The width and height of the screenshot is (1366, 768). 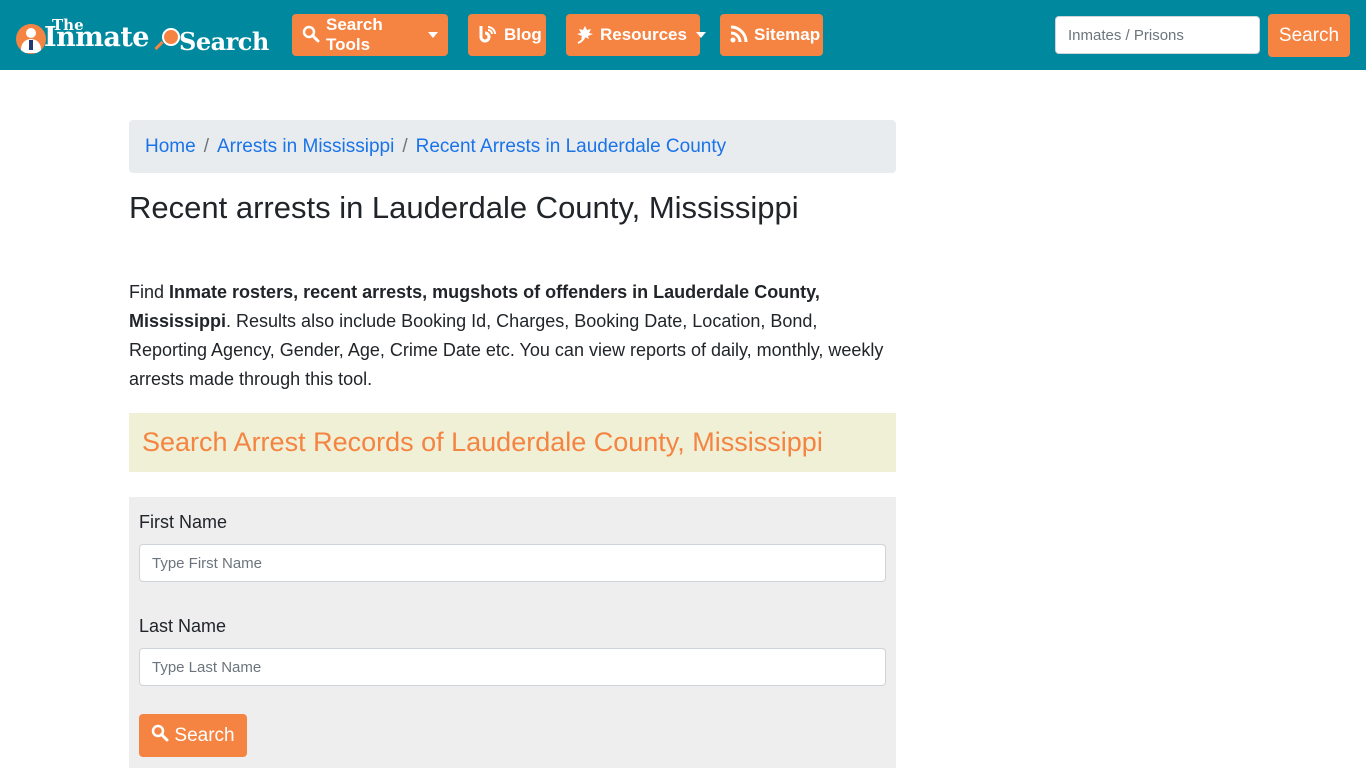 I want to click on breadcrumb-current: Recent Arrests in Lauderdale County, so click(x=571, y=147).